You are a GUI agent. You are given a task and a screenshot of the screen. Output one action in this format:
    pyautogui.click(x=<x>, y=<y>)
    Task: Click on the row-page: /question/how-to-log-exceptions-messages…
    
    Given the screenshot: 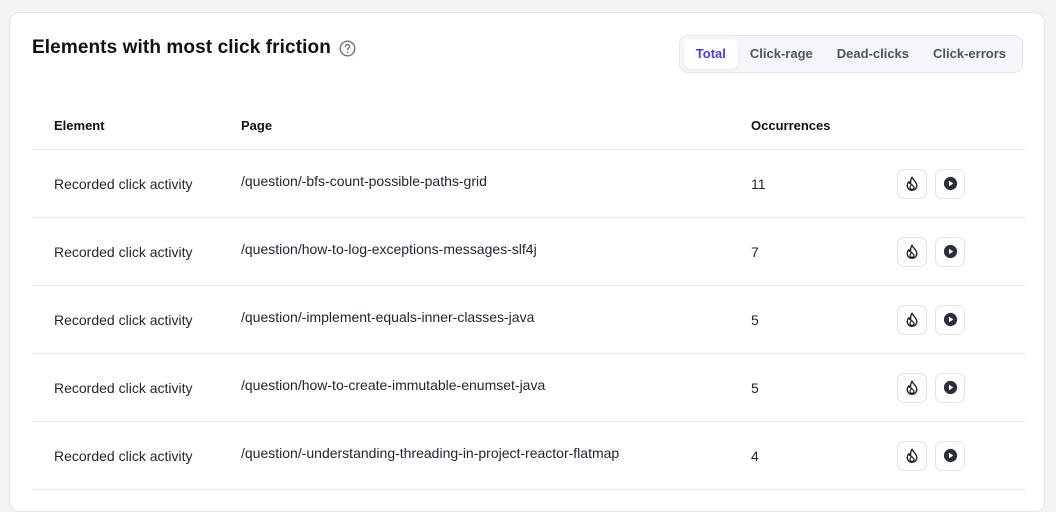 What is the action you would take?
    pyautogui.click(x=389, y=249)
    